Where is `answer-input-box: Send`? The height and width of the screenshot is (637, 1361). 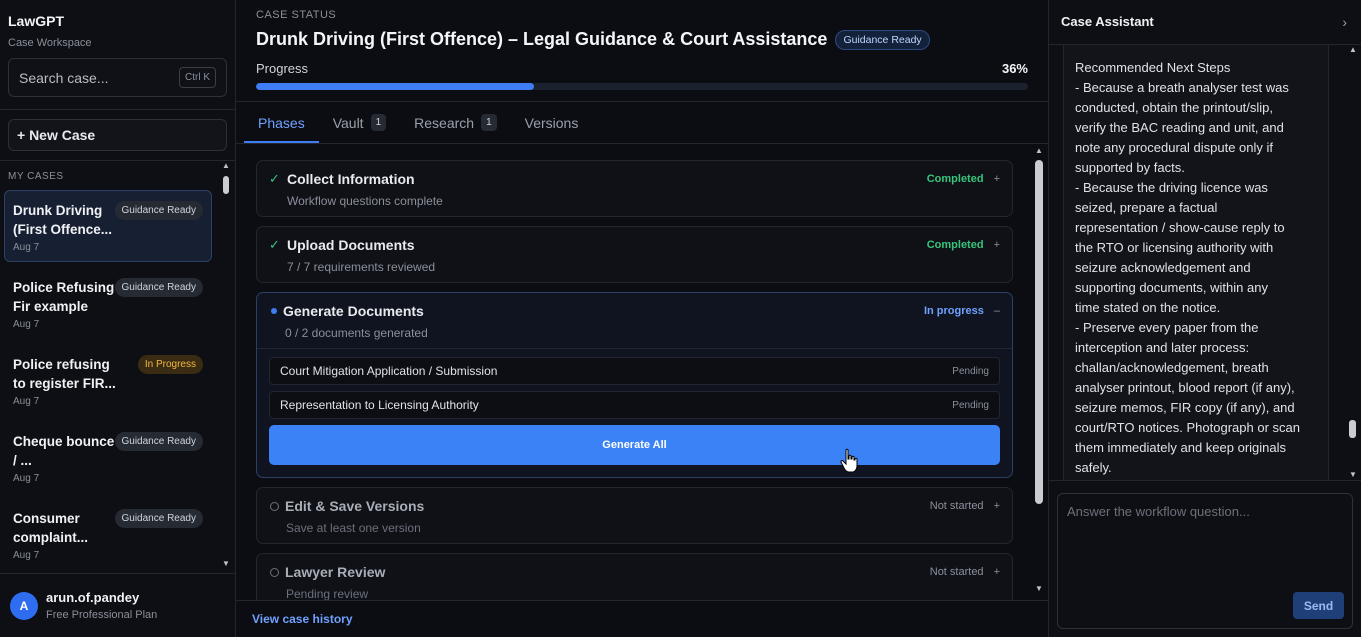 answer-input-box: Send is located at coordinates (1205, 561).